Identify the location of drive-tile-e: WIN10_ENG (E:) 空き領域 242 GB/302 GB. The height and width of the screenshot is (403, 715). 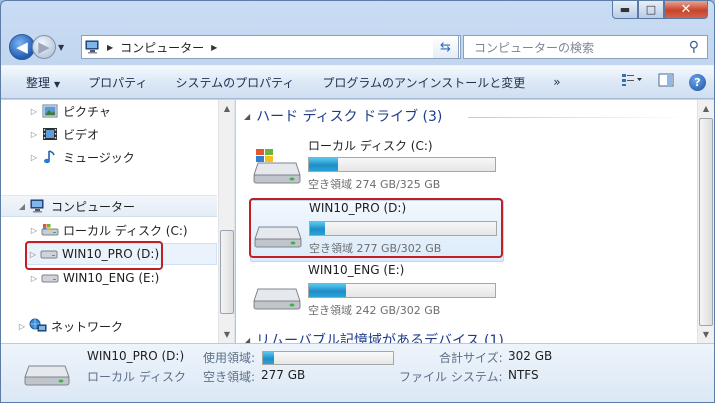
(377, 294).